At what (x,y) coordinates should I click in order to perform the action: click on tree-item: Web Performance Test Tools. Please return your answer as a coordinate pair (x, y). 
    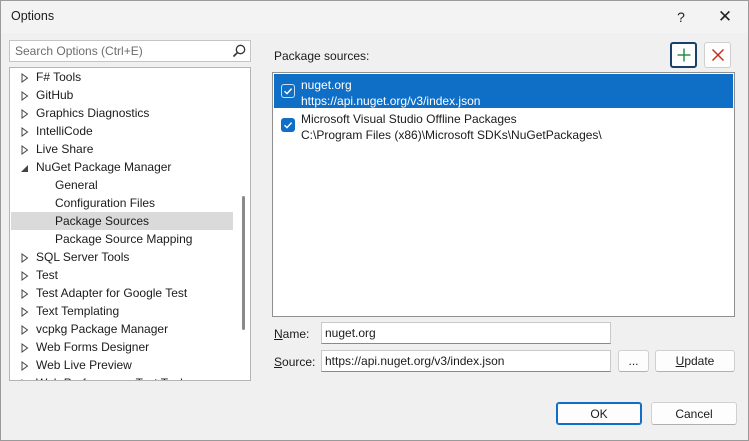
    Looking at the image, I should click on (122, 377).